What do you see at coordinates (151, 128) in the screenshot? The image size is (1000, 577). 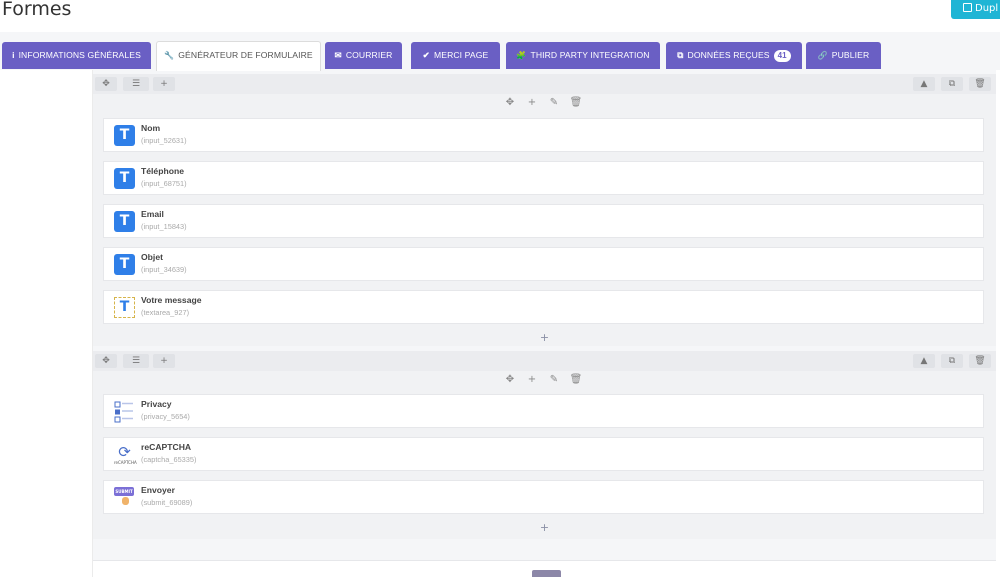 I see `field-label: Nom` at bounding box center [151, 128].